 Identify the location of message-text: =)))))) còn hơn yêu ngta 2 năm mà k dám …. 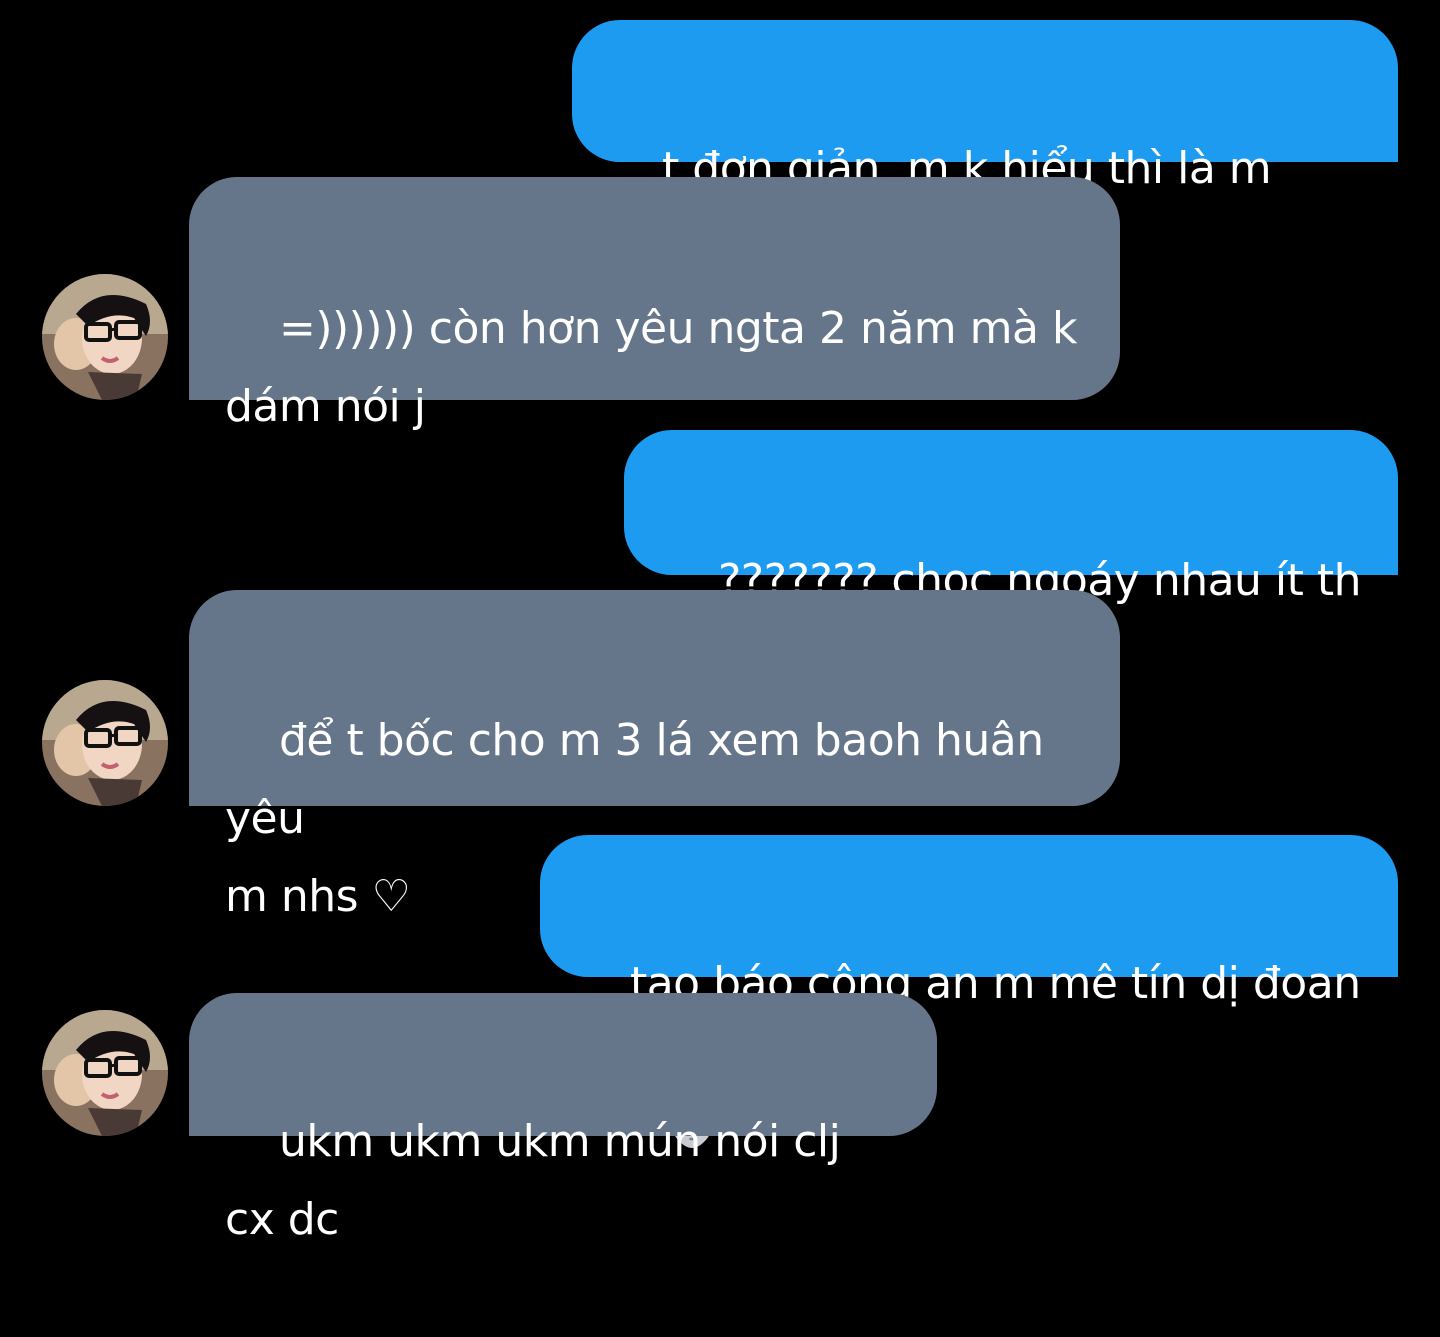
(651, 367).